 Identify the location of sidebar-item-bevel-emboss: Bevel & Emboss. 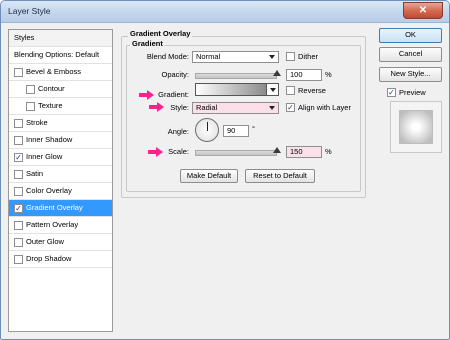
(60, 72).